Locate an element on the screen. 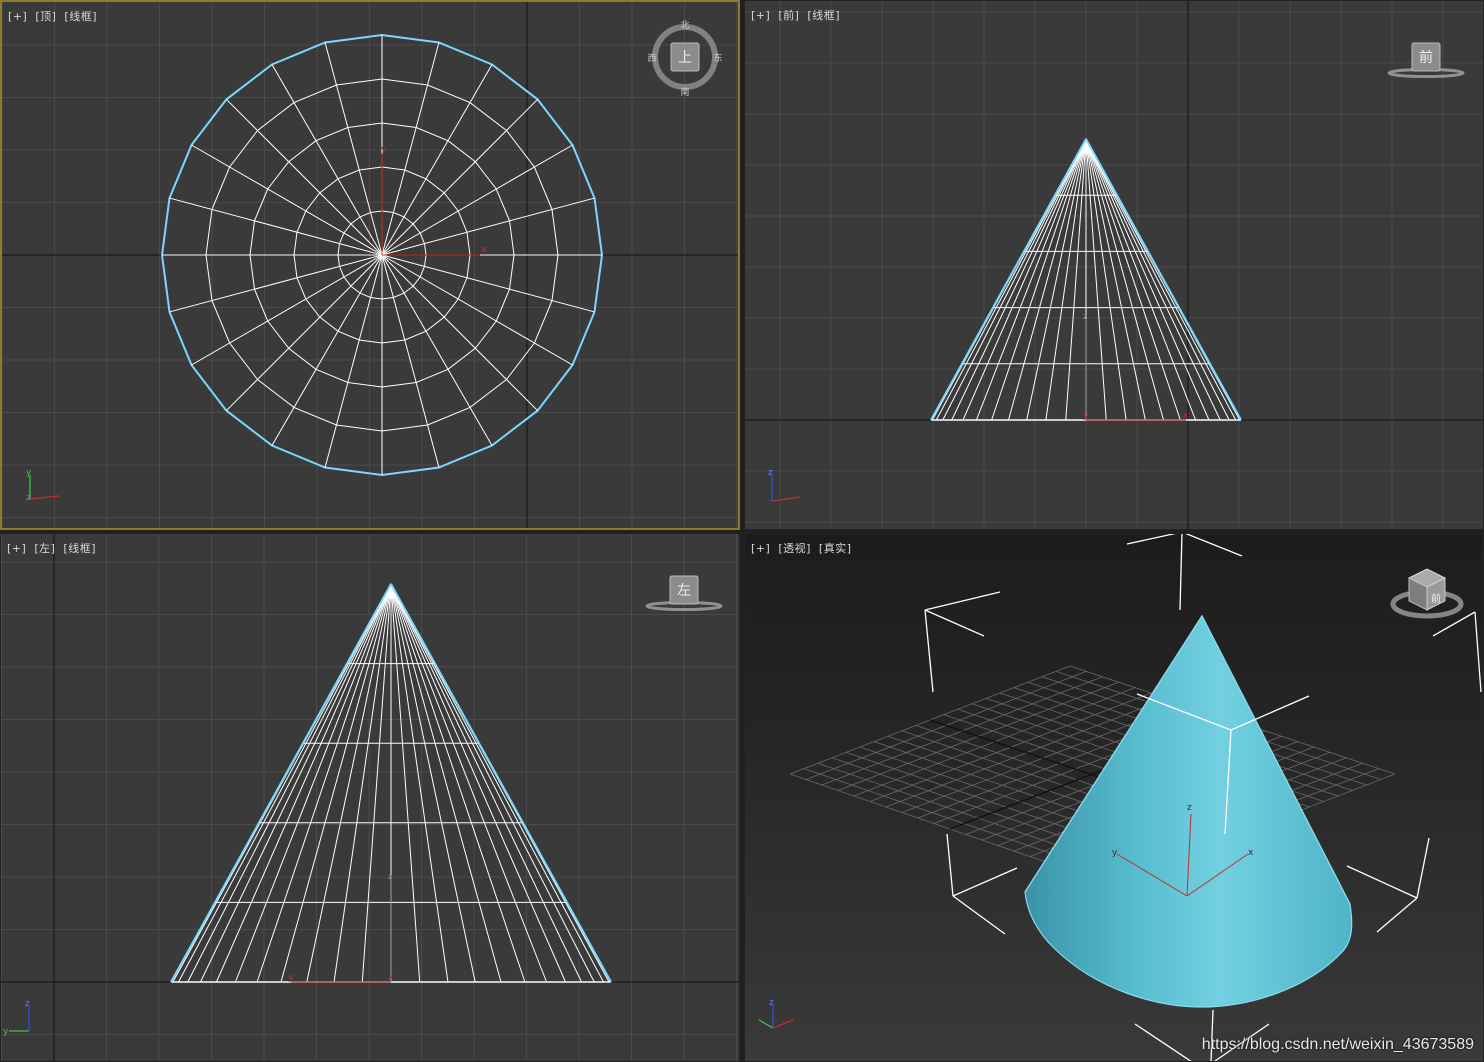 The height and width of the screenshot is (1062, 1484). compass-west: 西 is located at coordinates (651, 58).